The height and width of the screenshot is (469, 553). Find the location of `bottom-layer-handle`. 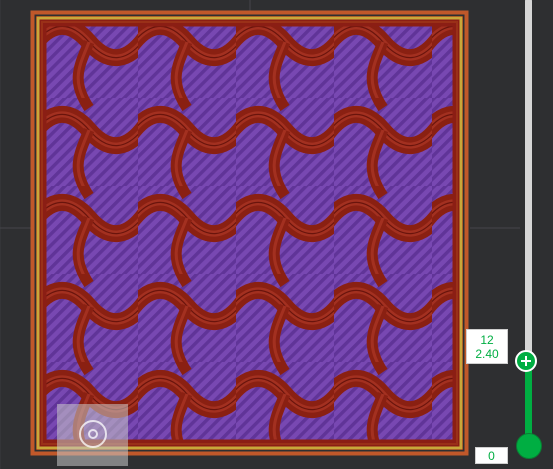

bottom-layer-handle is located at coordinates (529, 446).